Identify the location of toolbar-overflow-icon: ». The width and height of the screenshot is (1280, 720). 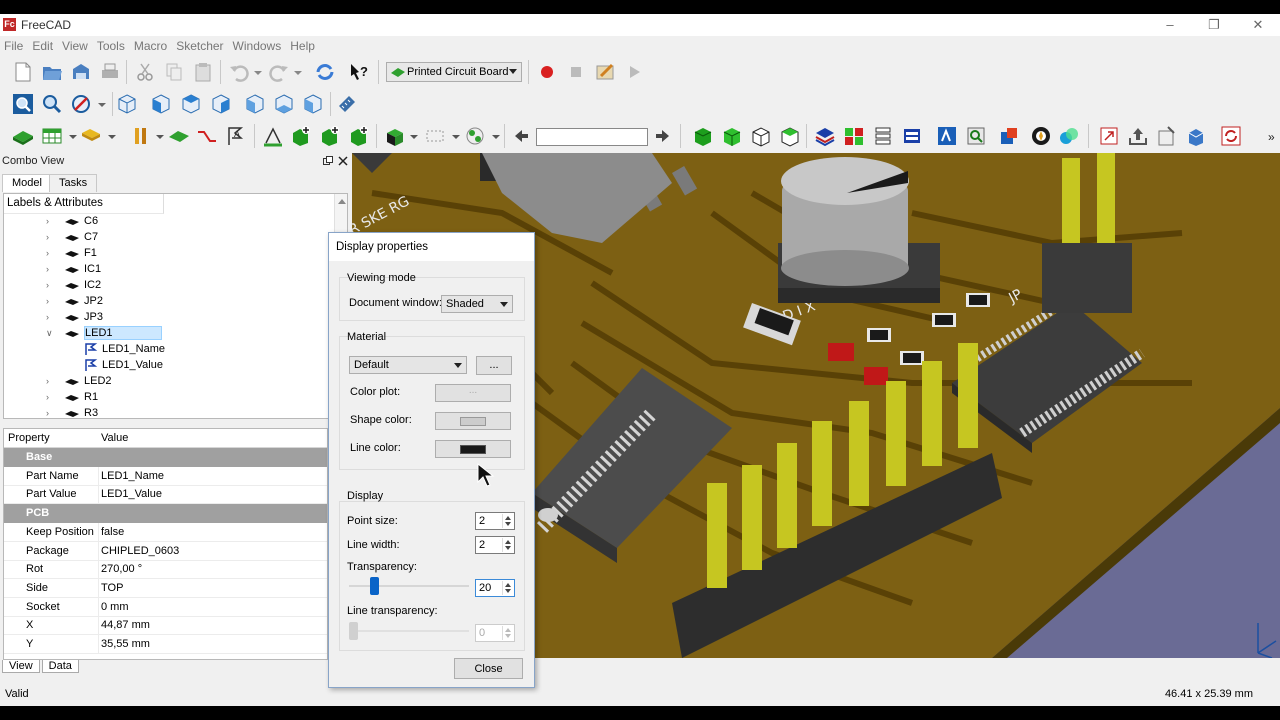
(1271, 137).